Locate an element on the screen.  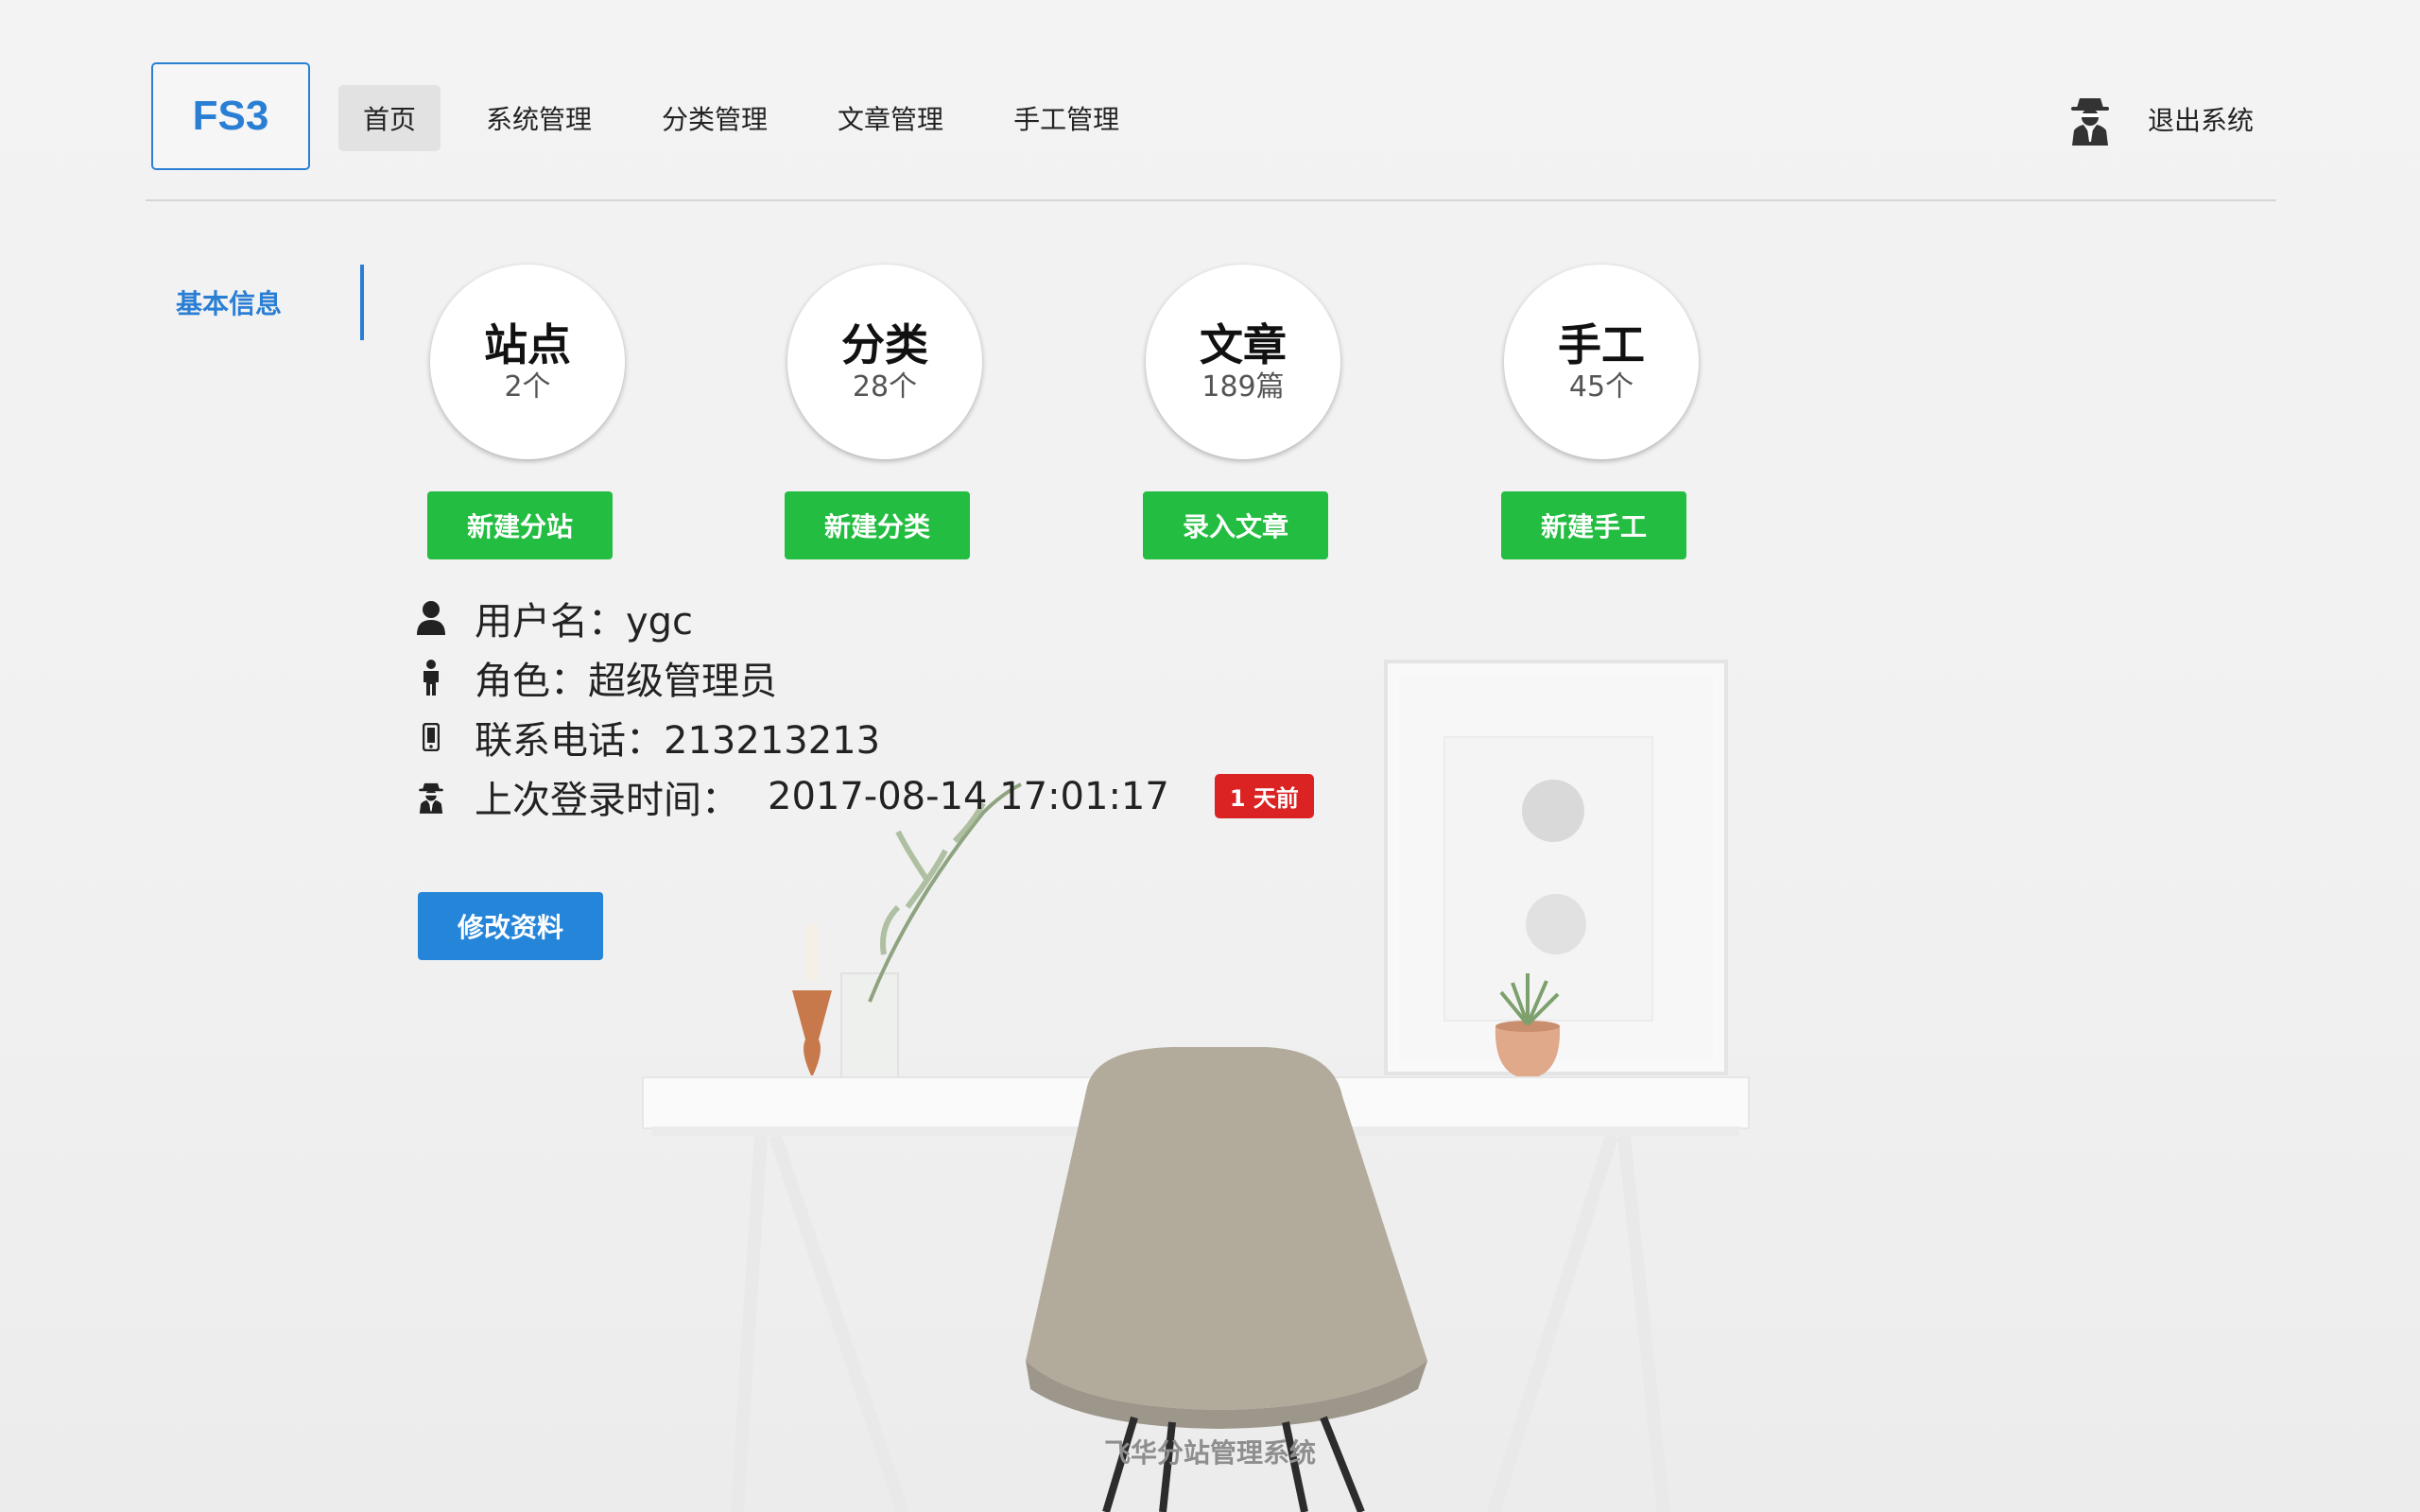
last-login-badge: 1 天前 is located at coordinates (1264, 796).